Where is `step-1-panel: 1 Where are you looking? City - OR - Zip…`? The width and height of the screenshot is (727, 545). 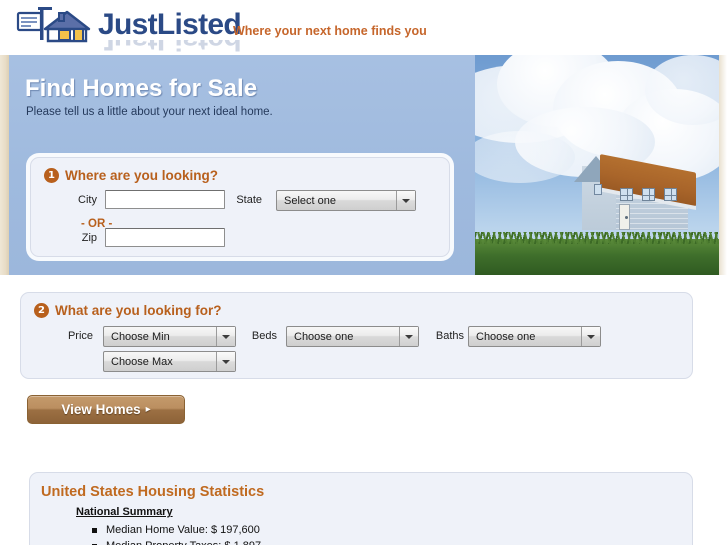
step-1-panel: 1 Where are you looking? City - OR - Zip… is located at coordinates (240, 207).